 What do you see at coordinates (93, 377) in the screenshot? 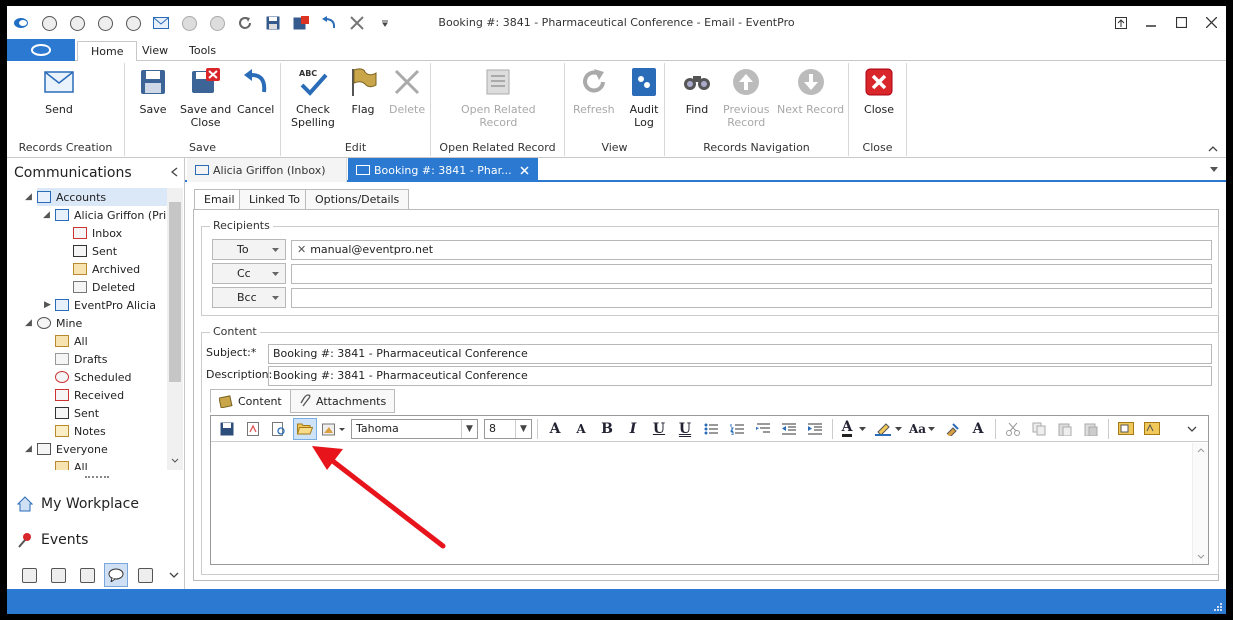
I see `tree-item-scheduled: Scheduled` at bounding box center [93, 377].